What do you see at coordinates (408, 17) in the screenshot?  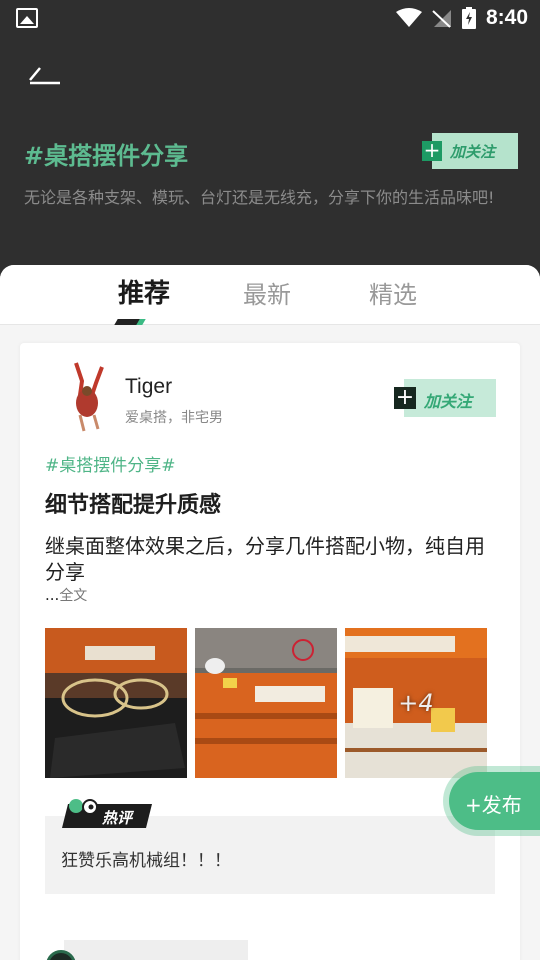 I see `wifi-icon` at bounding box center [408, 17].